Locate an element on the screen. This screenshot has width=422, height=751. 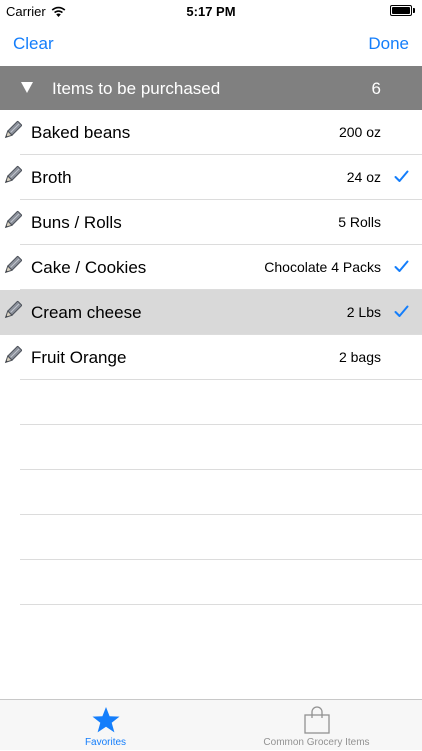
status-bar: Carrier 5:17 PM is located at coordinates (211, 11).